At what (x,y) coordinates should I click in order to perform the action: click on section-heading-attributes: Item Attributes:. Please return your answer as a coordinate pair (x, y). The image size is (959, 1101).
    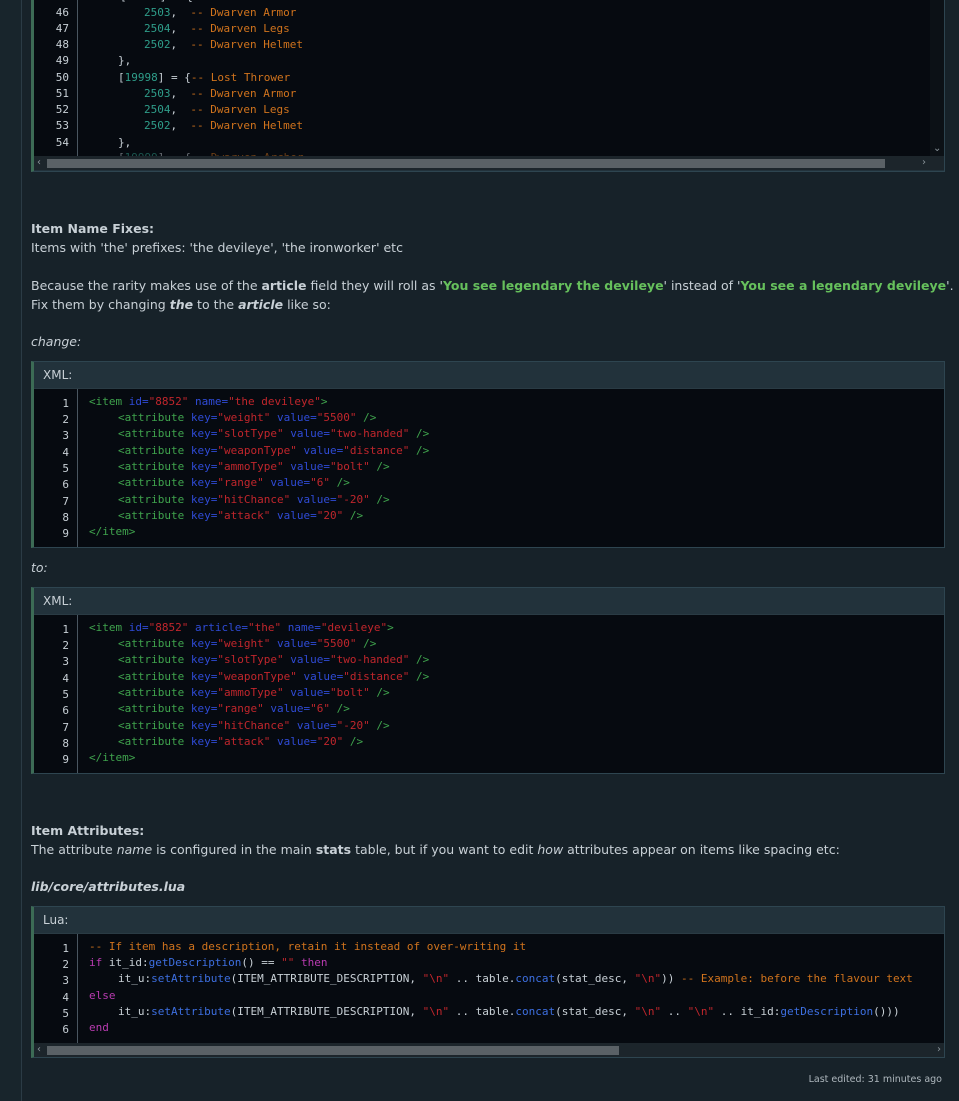
    Looking at the image, I should click on (88, 830).